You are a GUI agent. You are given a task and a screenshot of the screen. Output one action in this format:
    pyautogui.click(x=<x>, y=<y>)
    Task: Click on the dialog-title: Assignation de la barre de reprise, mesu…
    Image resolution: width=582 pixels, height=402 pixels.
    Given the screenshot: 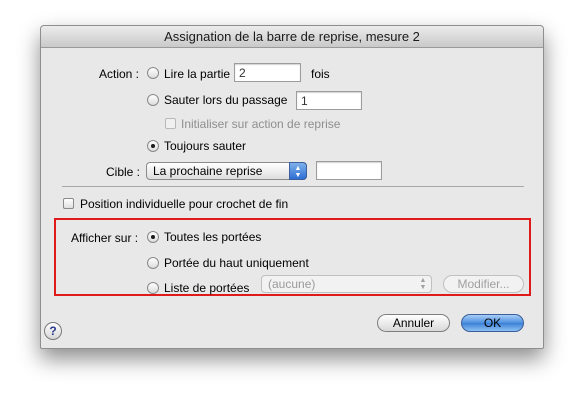 What is the action you would take?
    pyautogui.click(x=292, y=37)
    